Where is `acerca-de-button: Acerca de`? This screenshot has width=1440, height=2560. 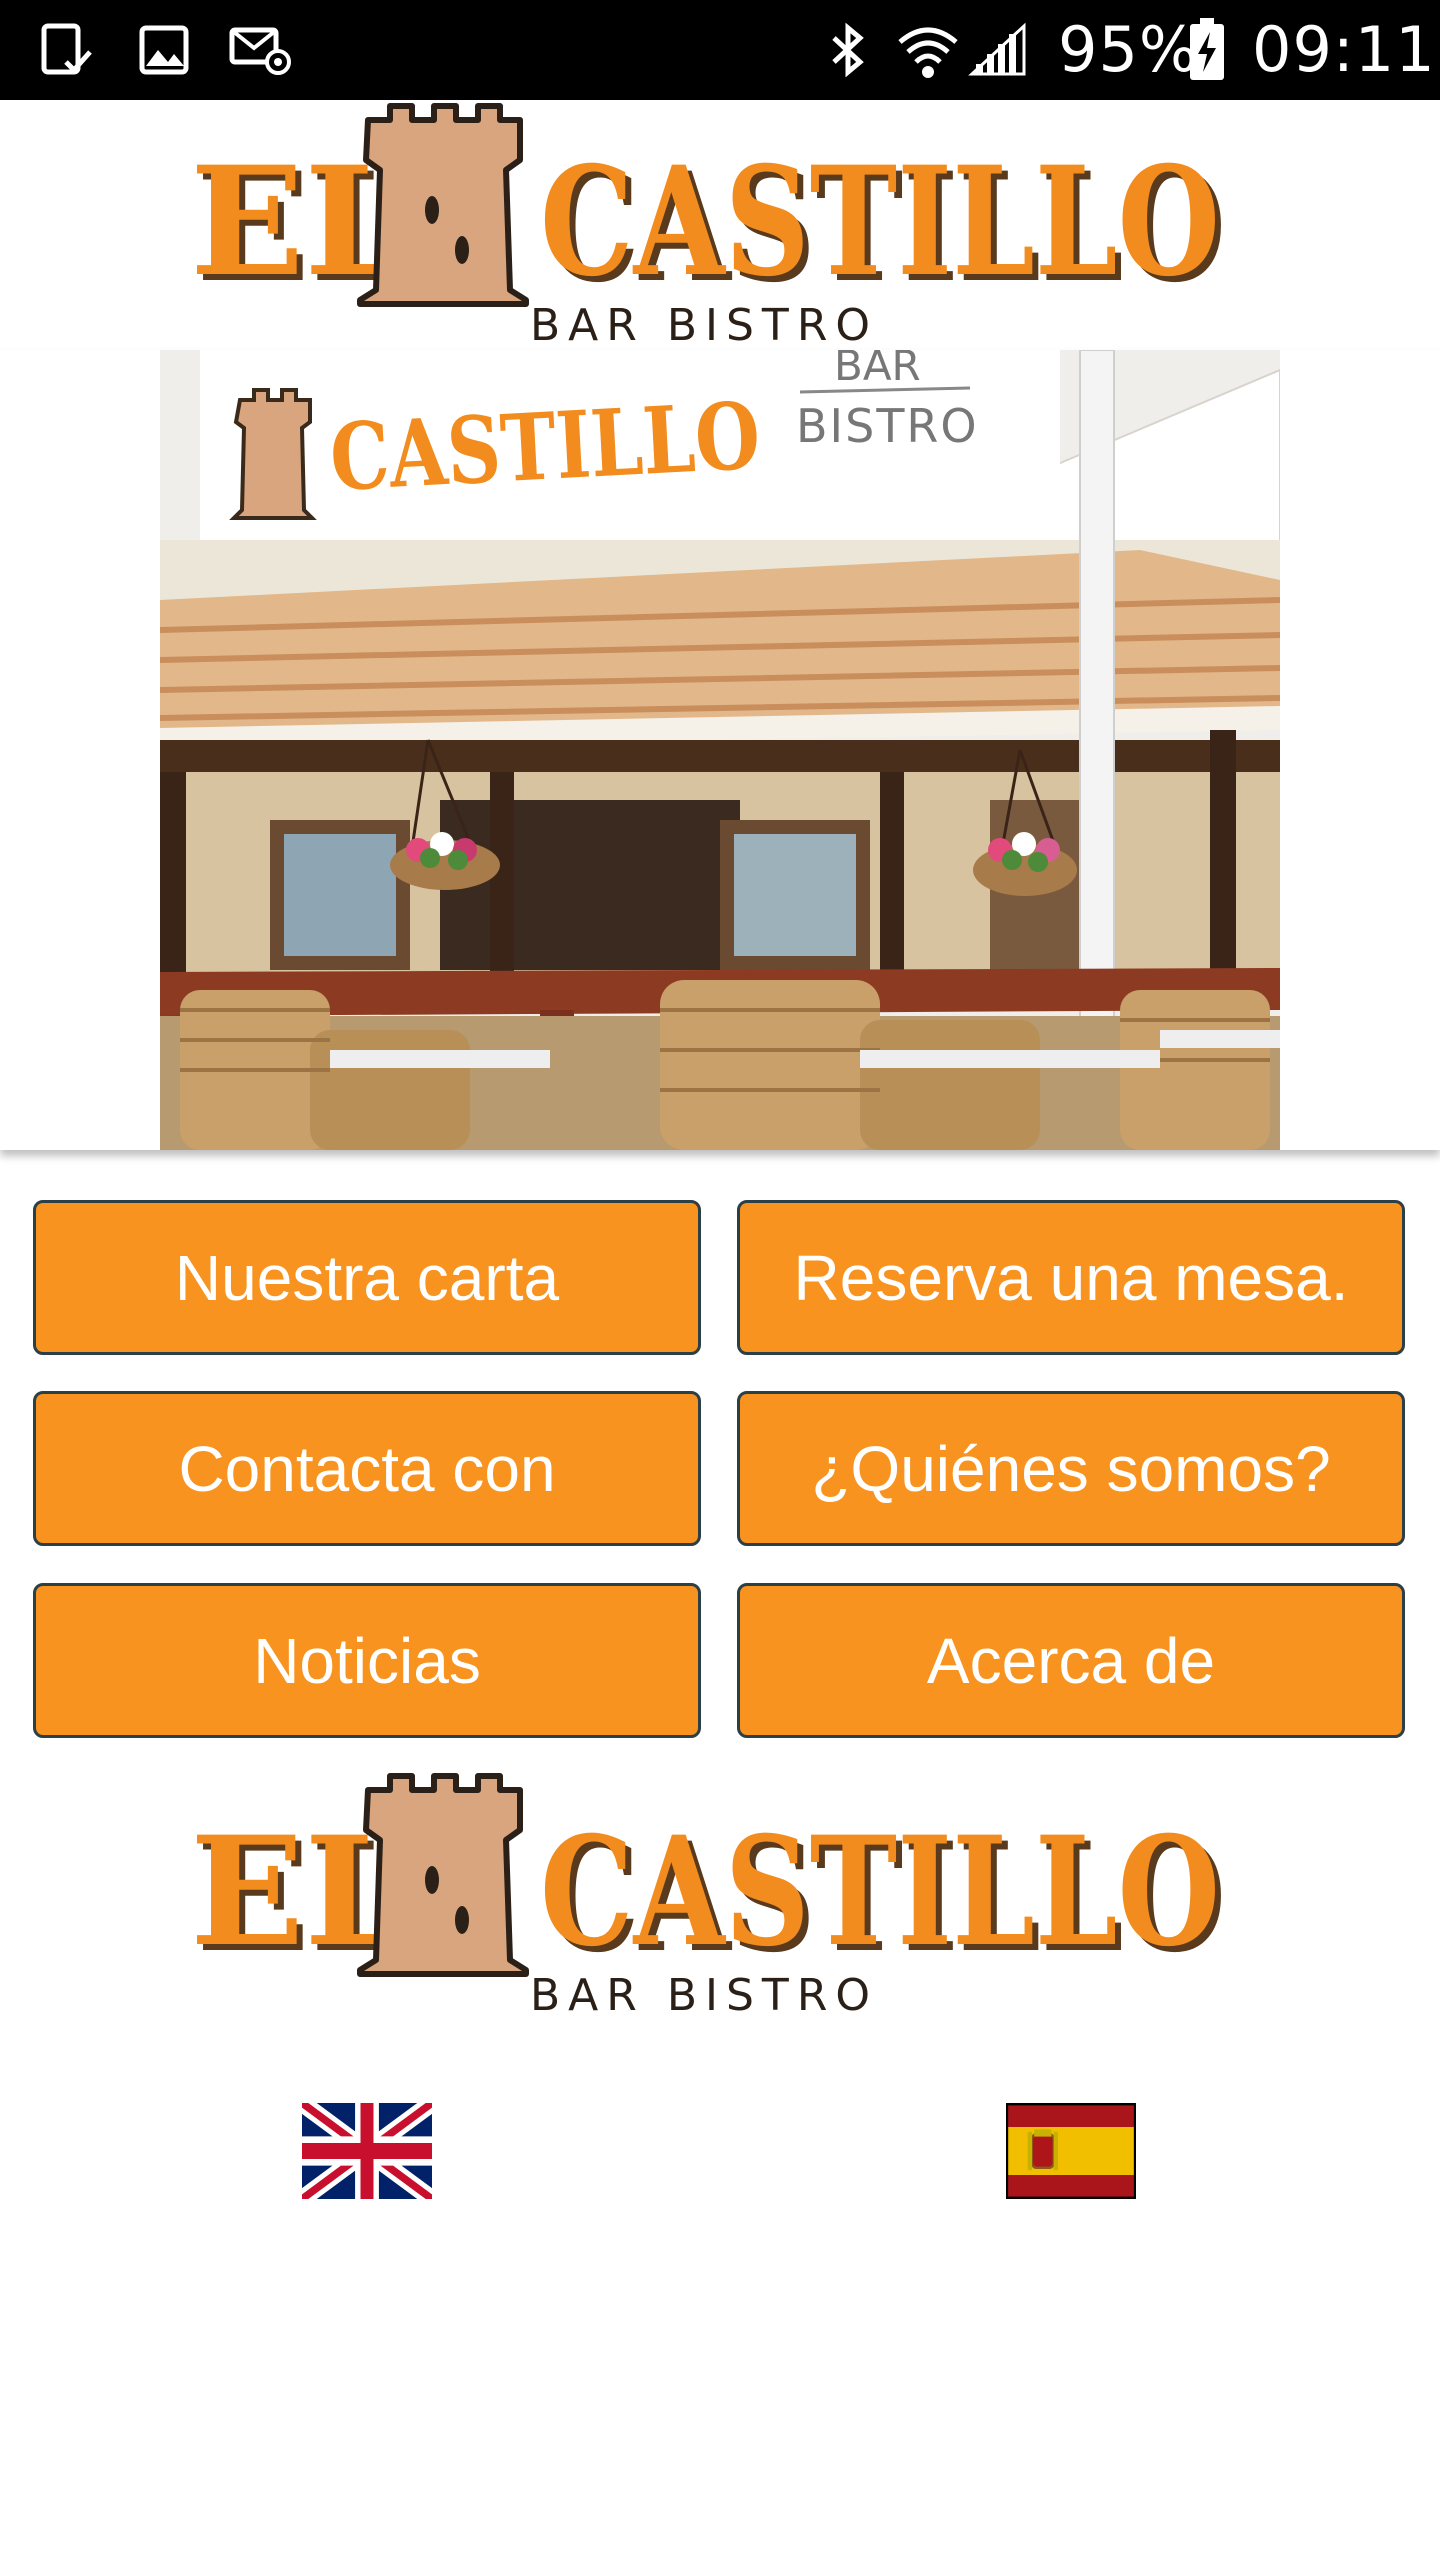 acerca-de-button: Acerca de is located at coordinates (1071, 1660).